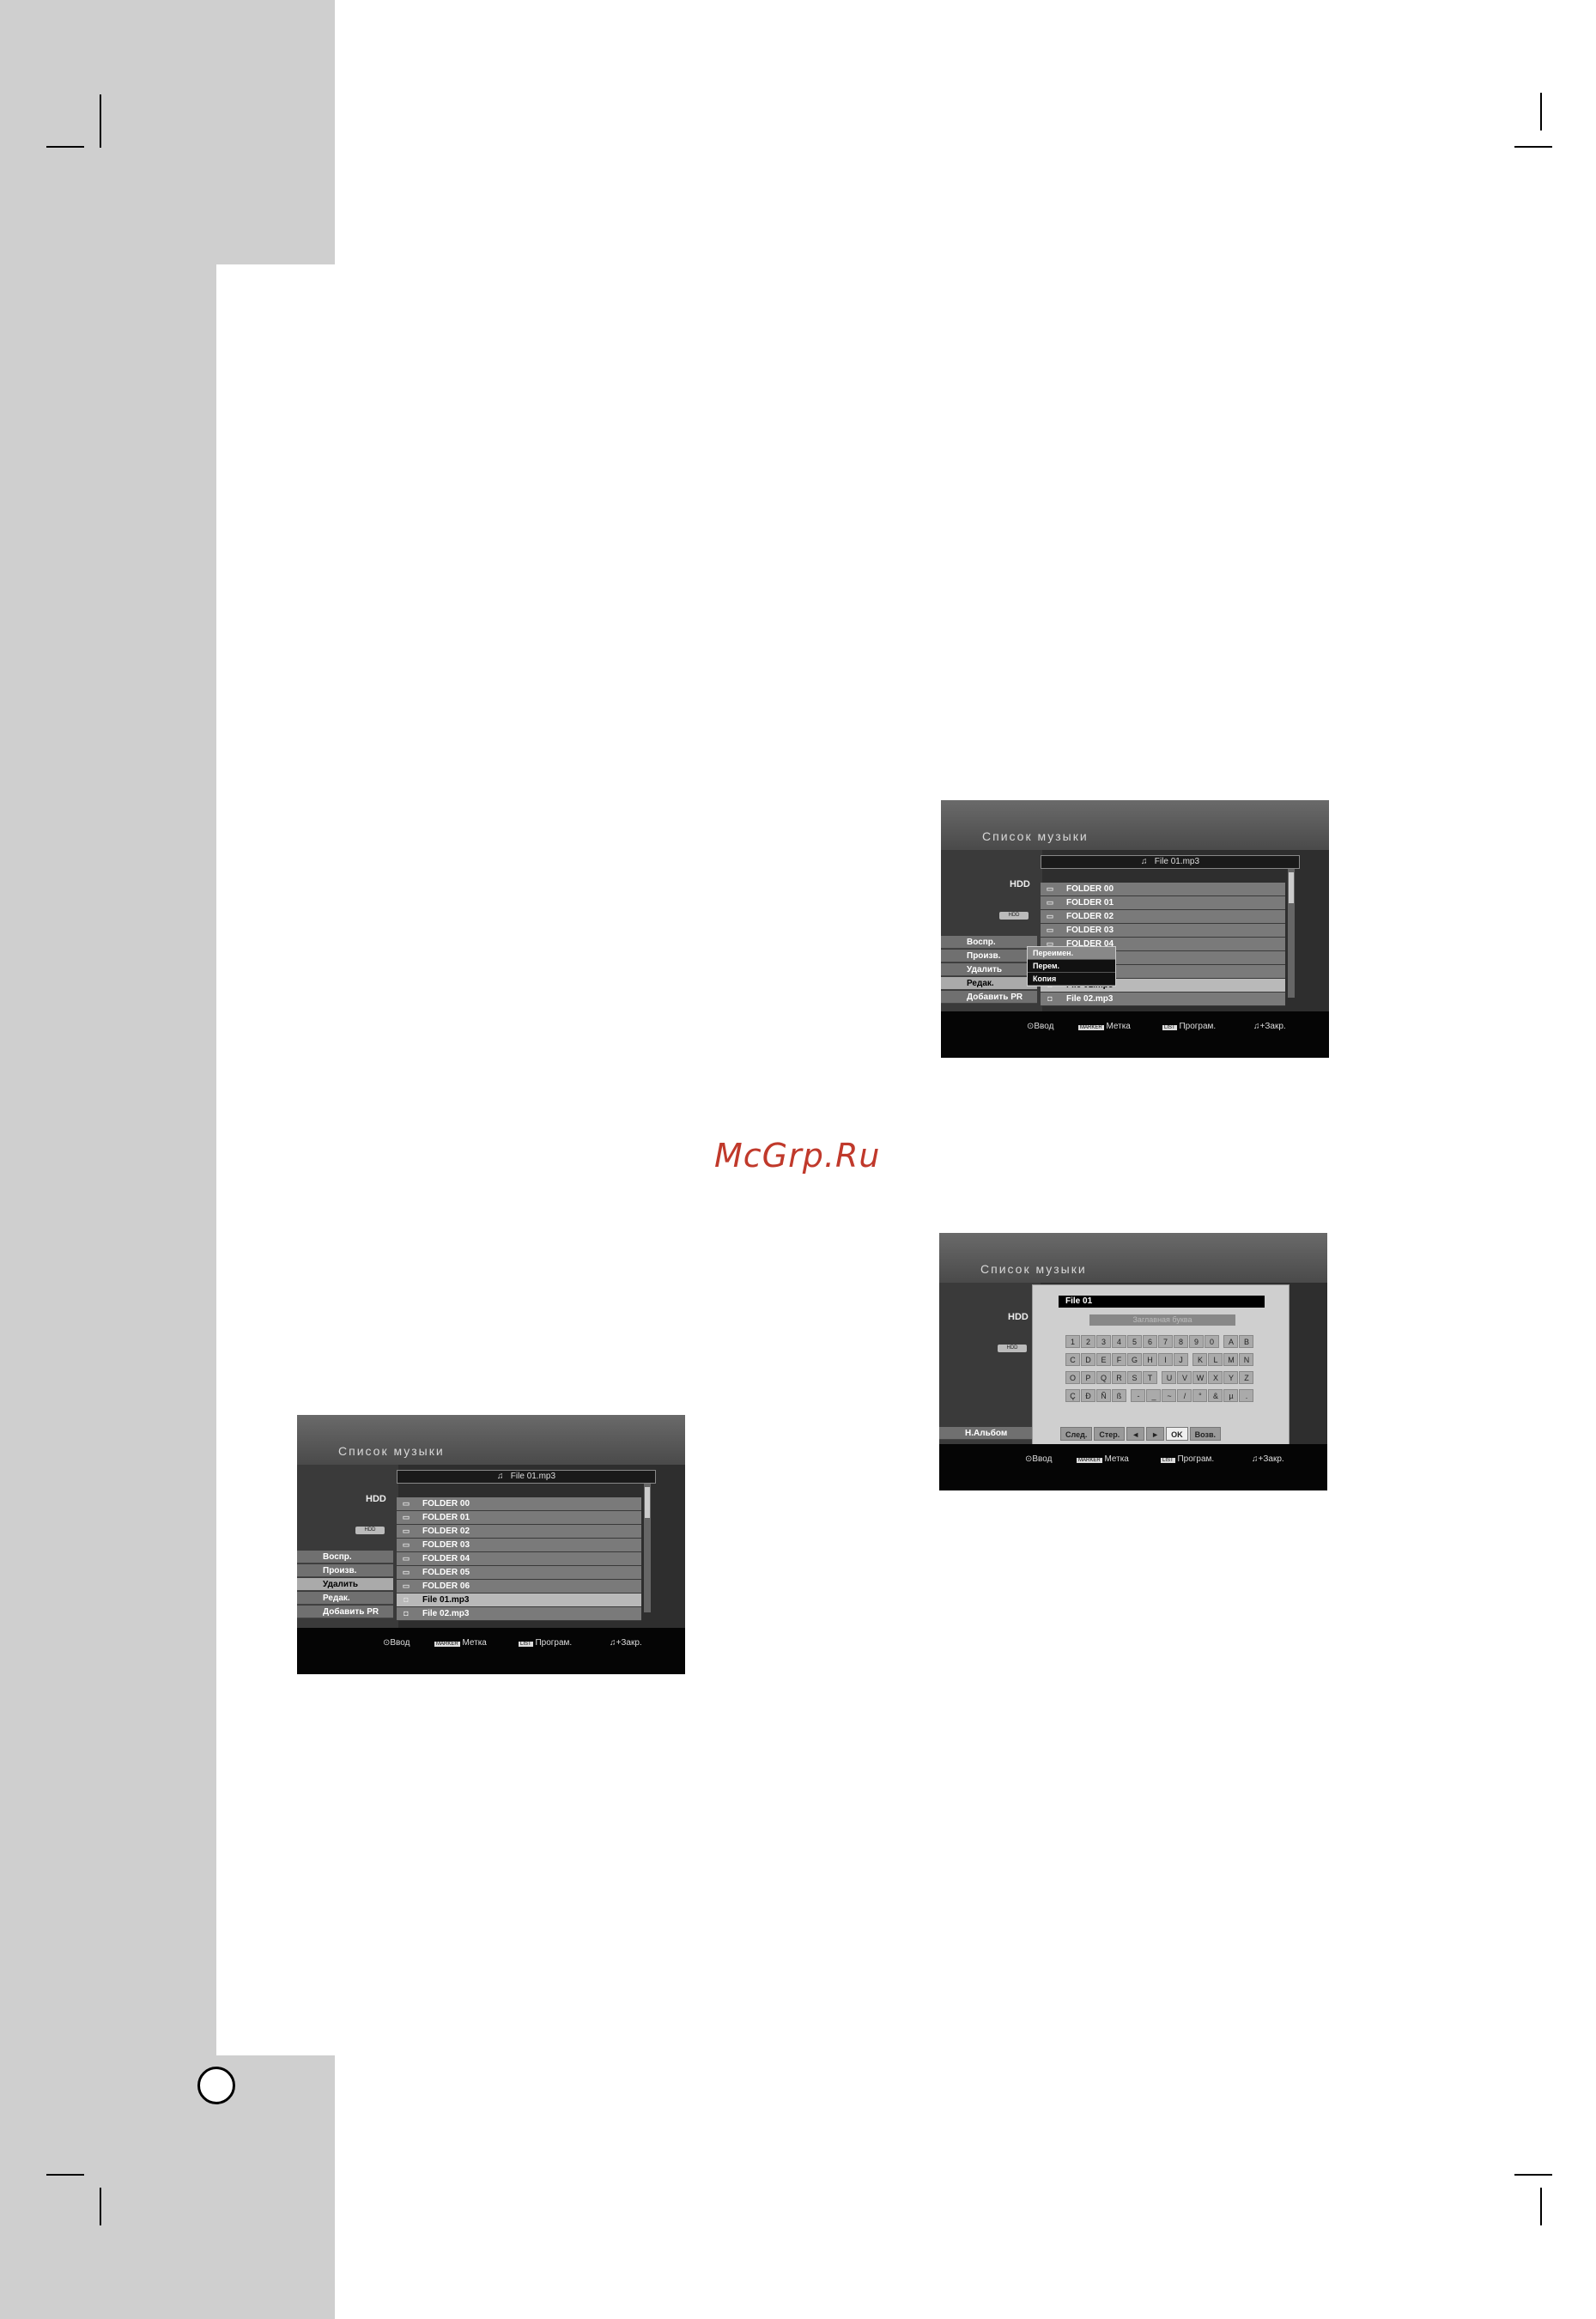 The width and height of the screenshot is (1596, 2319). I want to click on key: Ñ, so click(1103, 1396).